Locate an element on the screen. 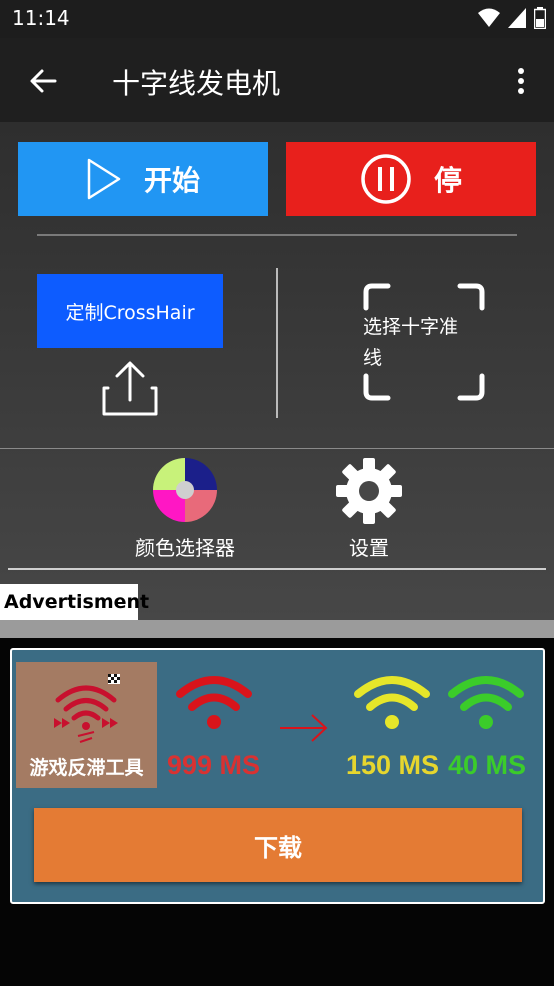  overflow-menu-button is located at coordinates (521, 81).